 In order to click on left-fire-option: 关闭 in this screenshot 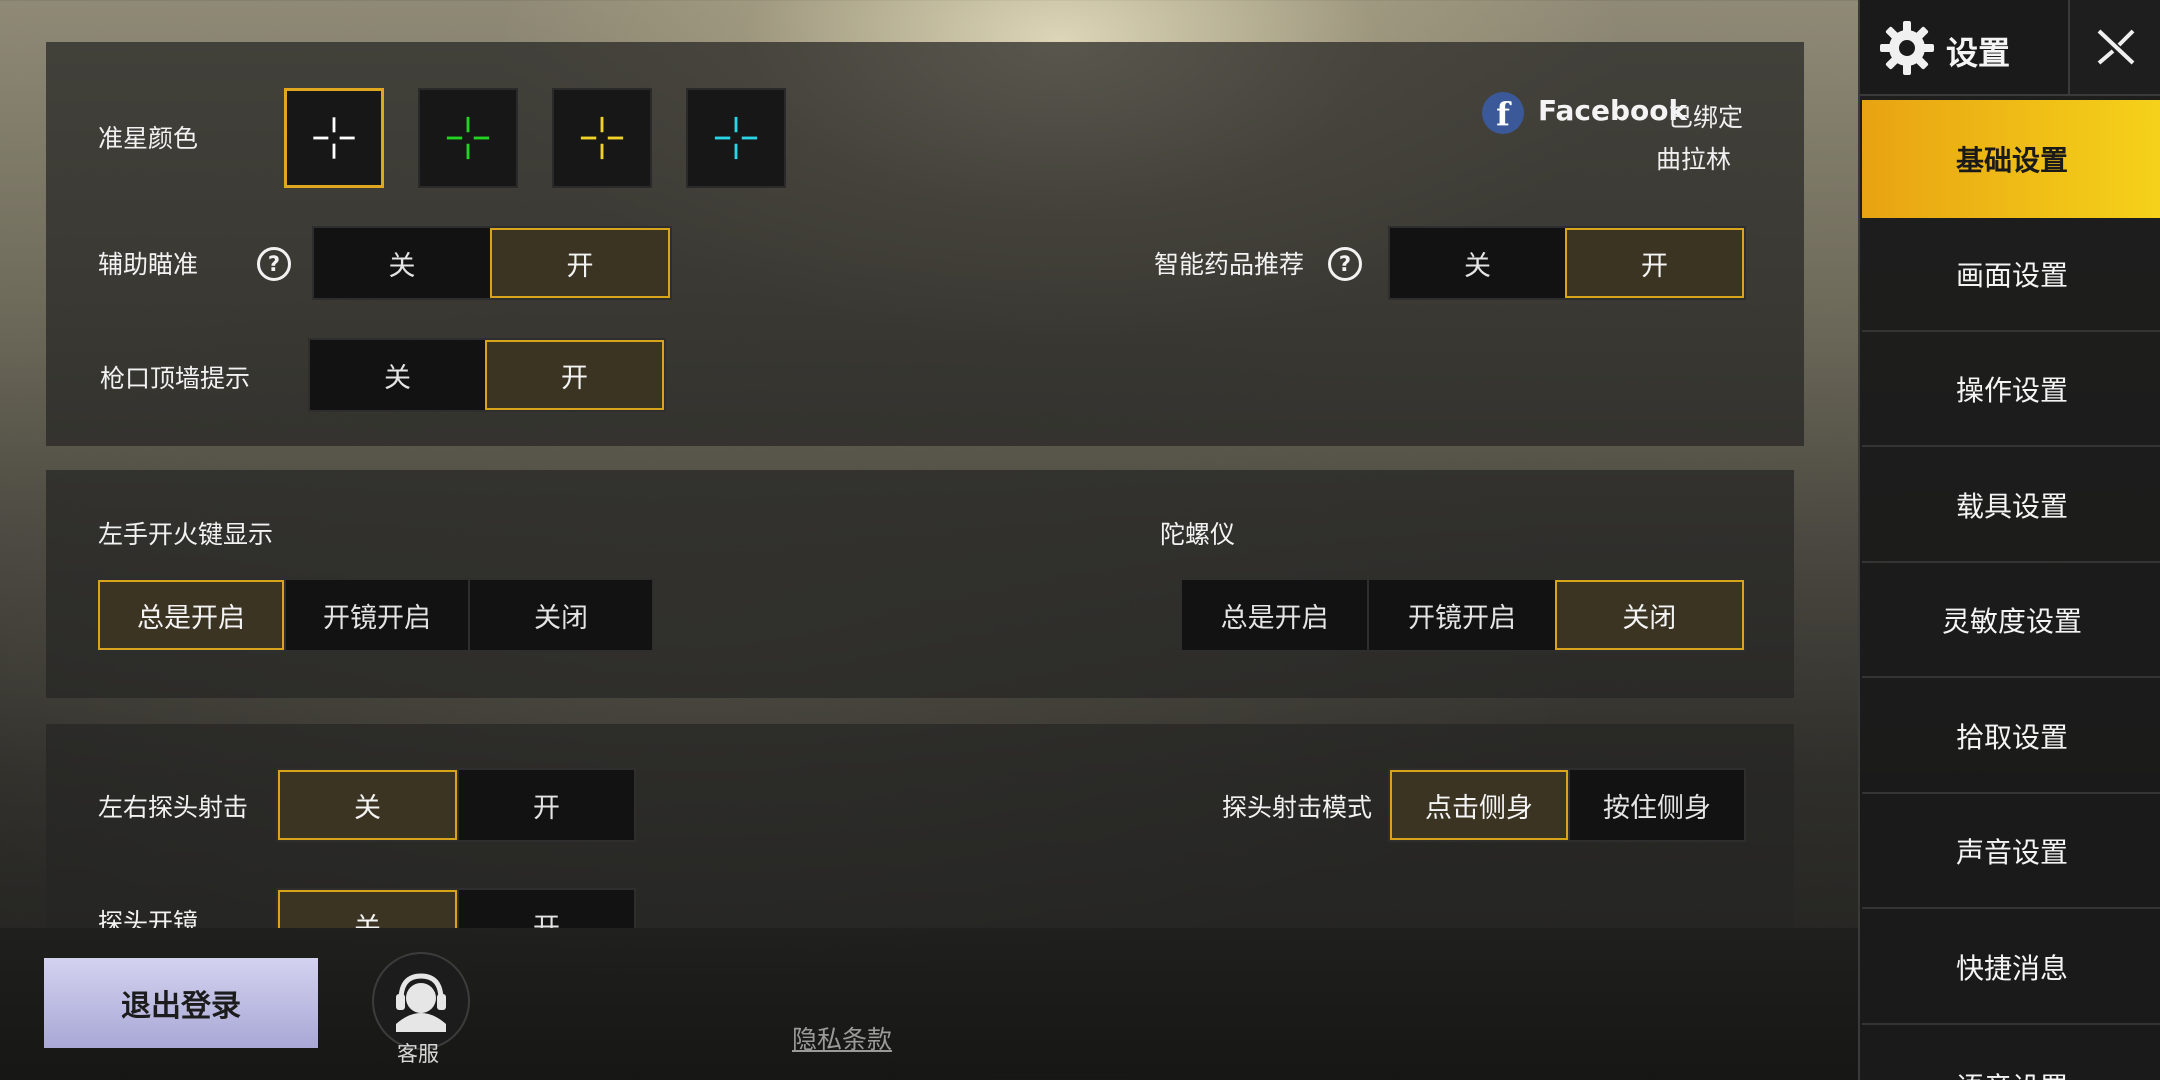, I will do `click(560, 615)`.